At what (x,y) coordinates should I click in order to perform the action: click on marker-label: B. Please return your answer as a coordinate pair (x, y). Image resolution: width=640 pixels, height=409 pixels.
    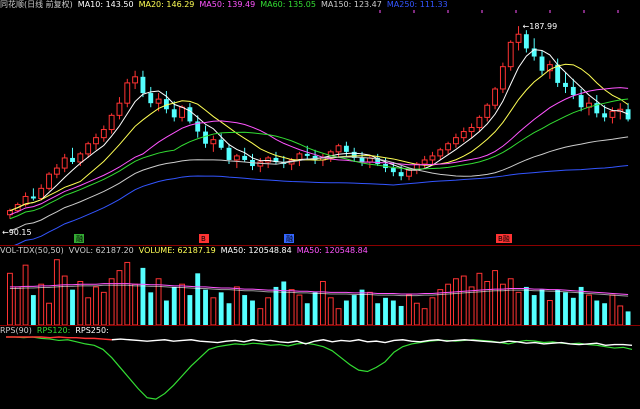
    Looking at the image, I should click on (203, 239).